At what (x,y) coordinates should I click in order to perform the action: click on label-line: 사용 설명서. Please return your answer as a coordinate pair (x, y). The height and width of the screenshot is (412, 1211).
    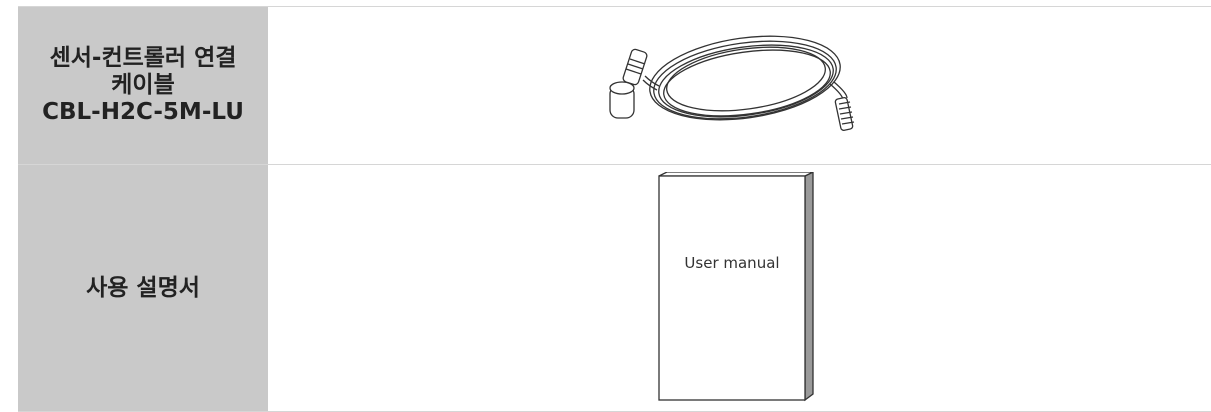
    Looking at the image, I should click on (143, 287).